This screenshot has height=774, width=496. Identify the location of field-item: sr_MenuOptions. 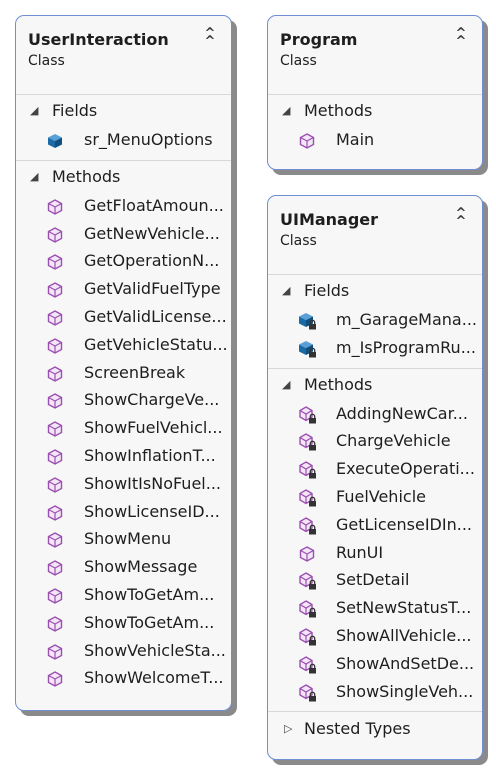
(123, 140).